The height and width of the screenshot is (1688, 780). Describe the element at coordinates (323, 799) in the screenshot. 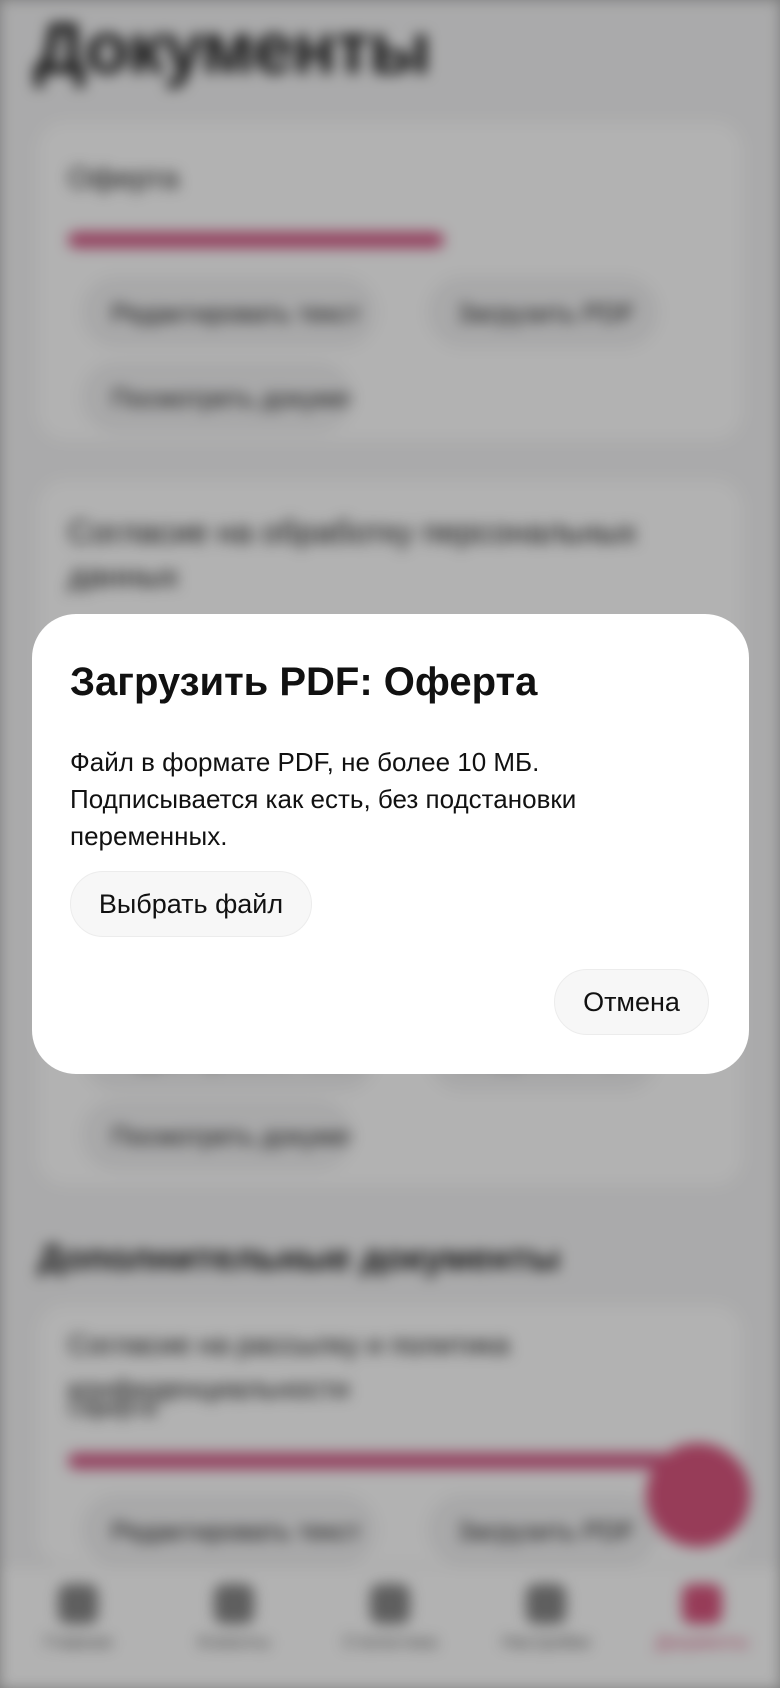

I see `dialog-description-line: Подписывается как есть, без подстановки` at that location.